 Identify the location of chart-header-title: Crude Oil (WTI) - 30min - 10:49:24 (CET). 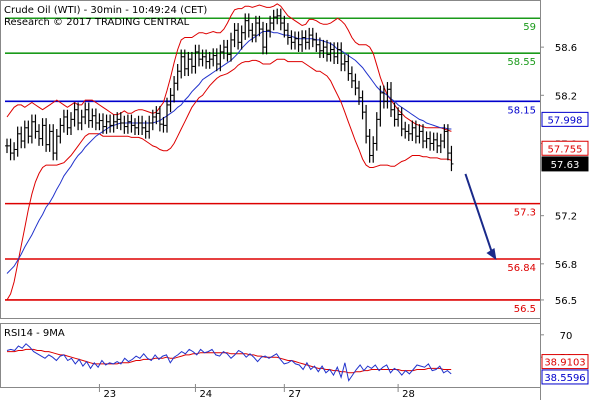
(105, 10).